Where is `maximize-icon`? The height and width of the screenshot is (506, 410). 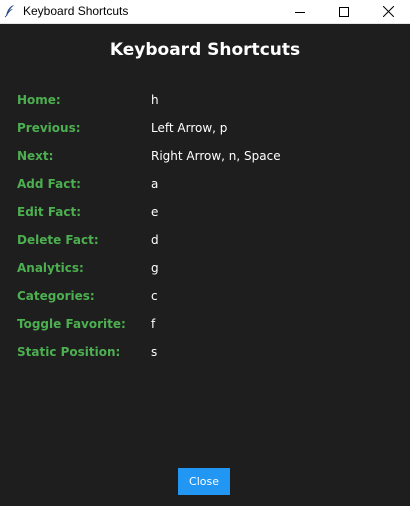
maximize-icon is located at coordinates (344, 11).